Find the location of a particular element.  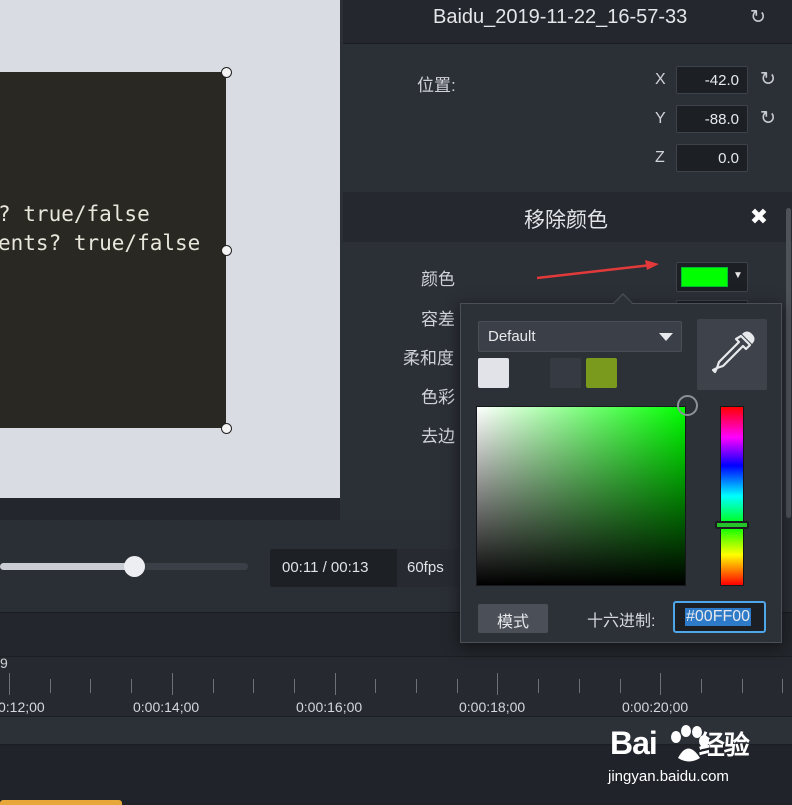

canvas-footer is located at coordinates (170, 509).